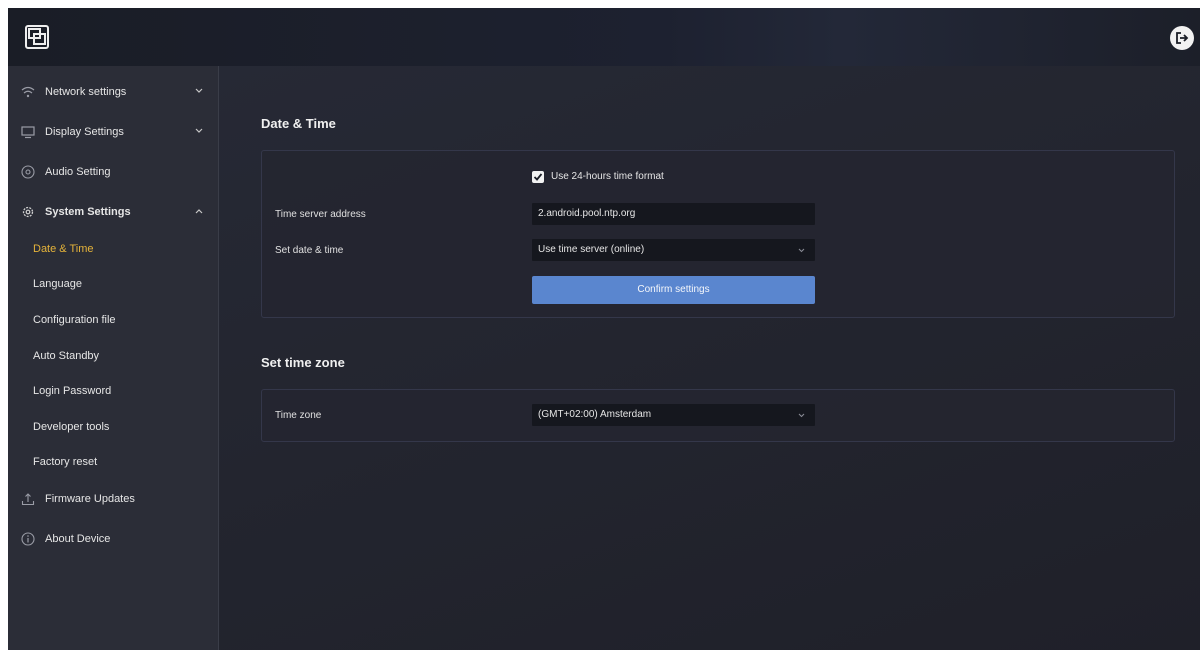 This screenshot has width=1200, height=650. I want to click on time-zone-value: (GMT+02:00) Amsterdam, so click(595, 414).